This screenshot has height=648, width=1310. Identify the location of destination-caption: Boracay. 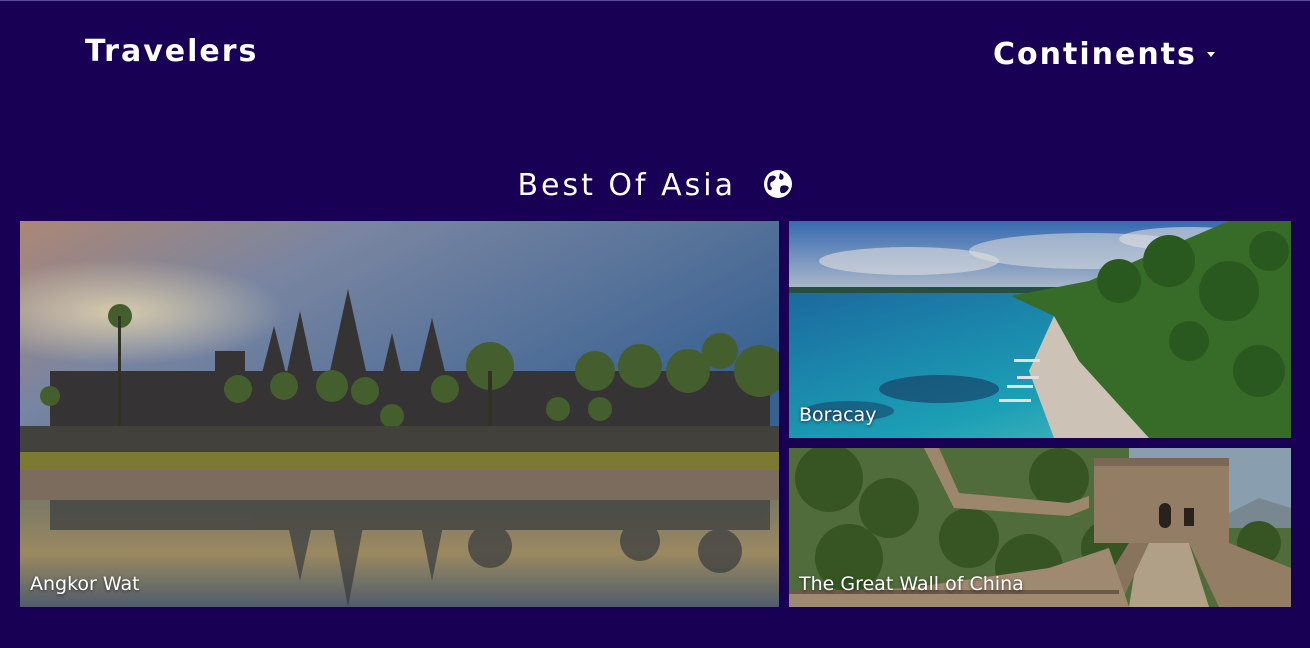
(838, 415).